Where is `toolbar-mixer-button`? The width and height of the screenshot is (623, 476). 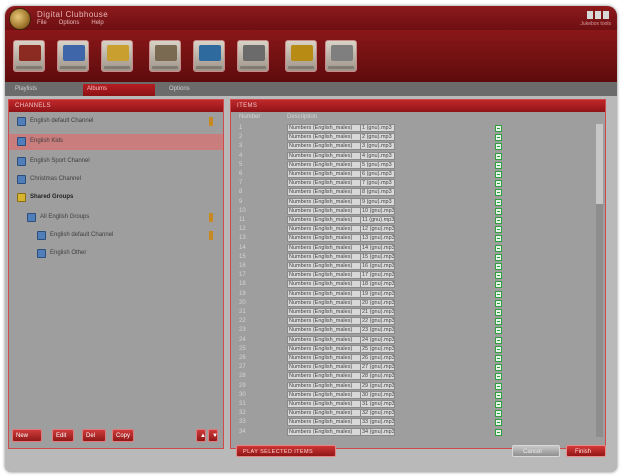
toolbar-mixer-button is located at coordinates (73, 56).